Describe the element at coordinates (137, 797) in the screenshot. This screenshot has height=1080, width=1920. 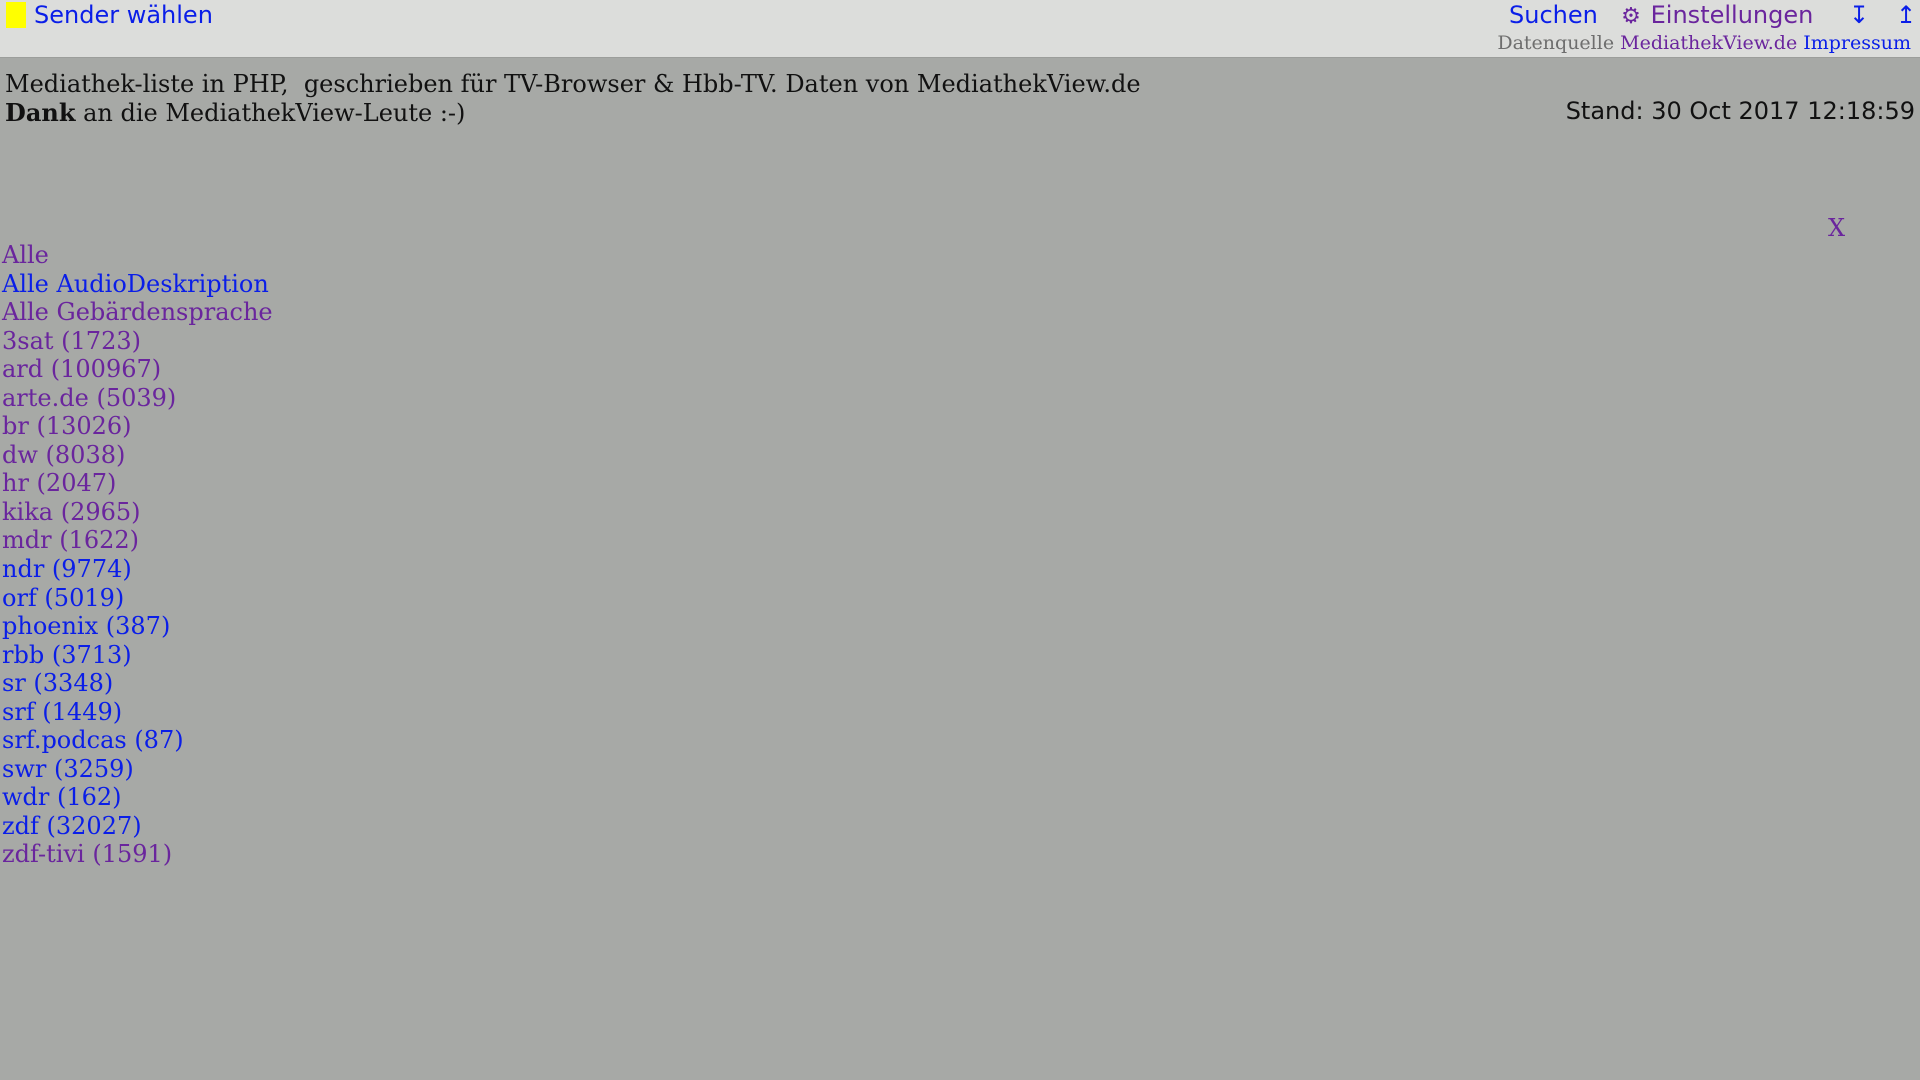
I see `channel-list-item: wdr (162)` at that location.